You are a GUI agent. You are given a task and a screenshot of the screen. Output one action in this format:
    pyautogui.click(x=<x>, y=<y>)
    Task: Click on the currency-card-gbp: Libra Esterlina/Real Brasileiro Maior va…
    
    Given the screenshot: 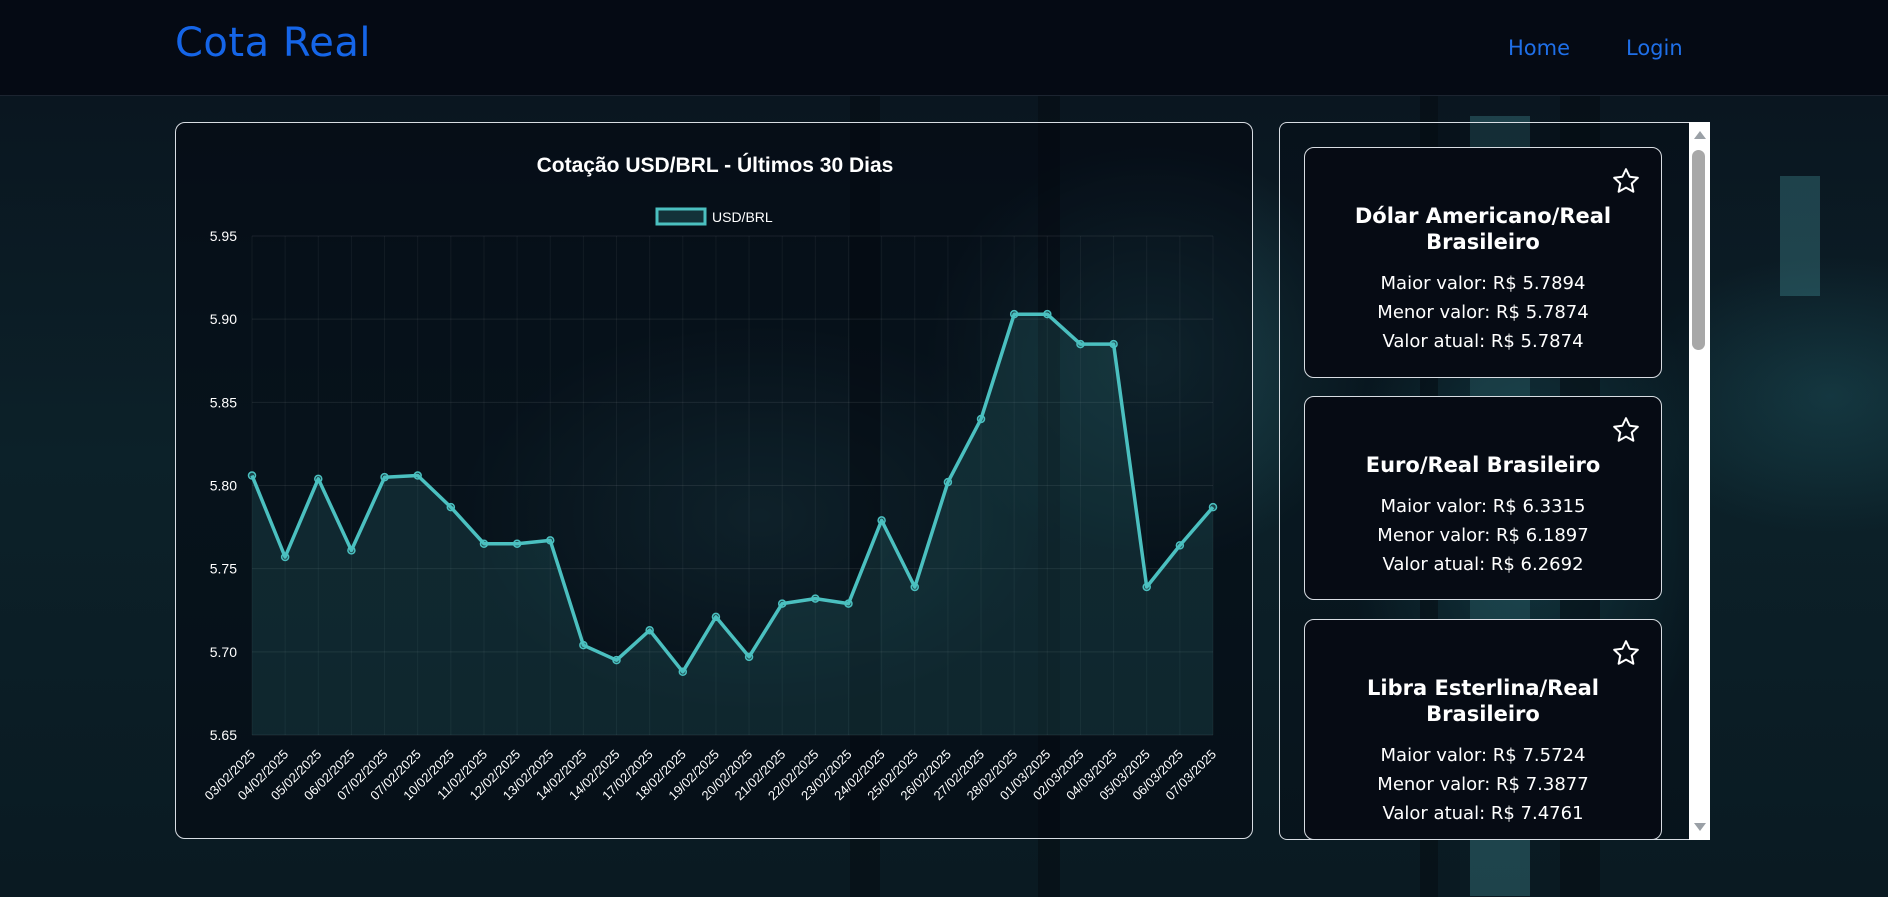 What is the action you would take?
    pyautogui.click(x=1483, y=729)
    